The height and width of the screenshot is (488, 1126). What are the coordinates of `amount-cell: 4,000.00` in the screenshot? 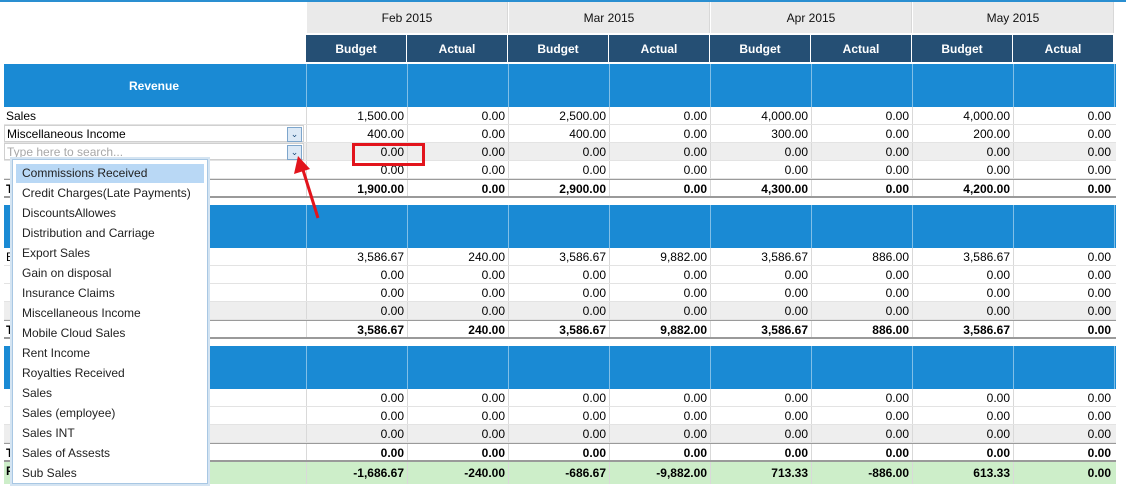 It's located at (962, 115).